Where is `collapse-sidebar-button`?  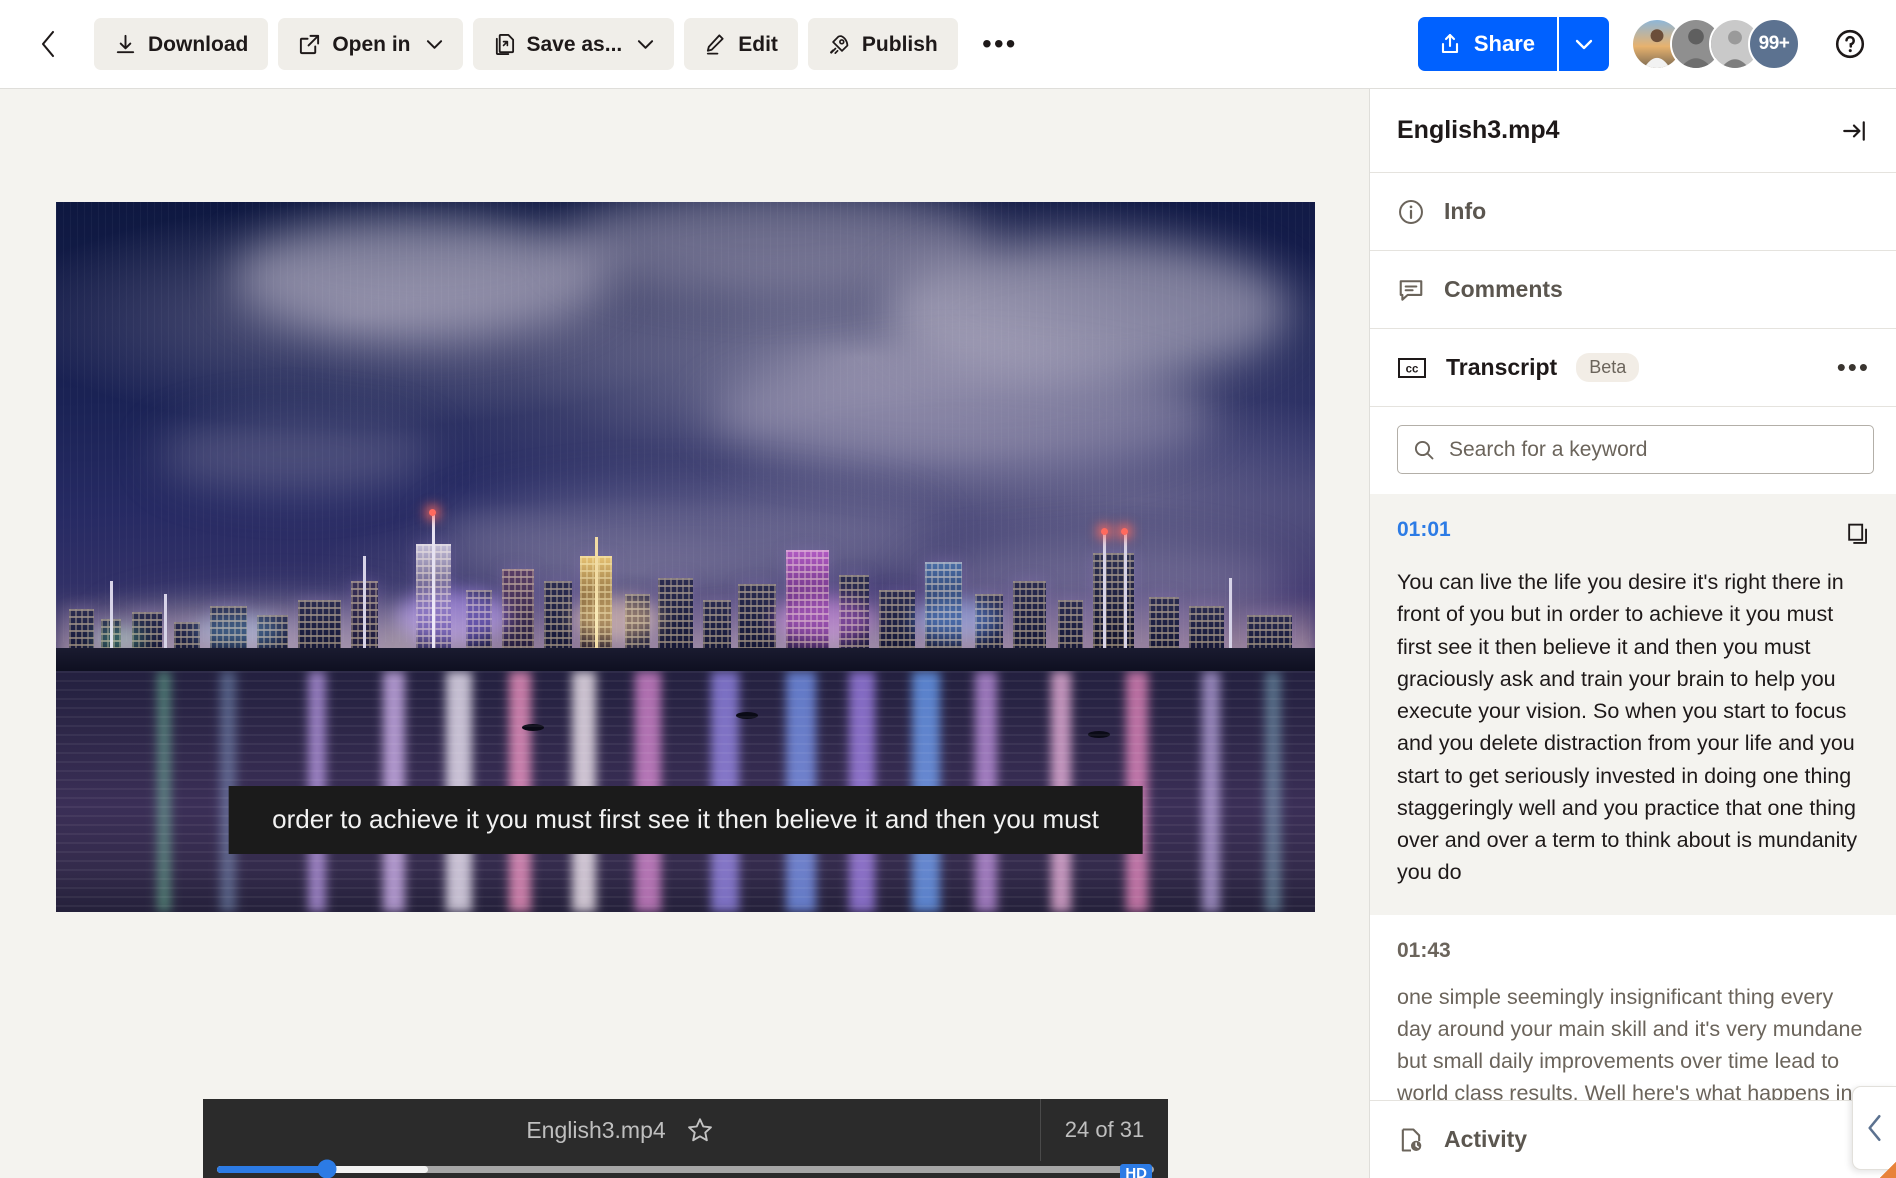 collapse-sidebar-button is located at coordinates (1854, 131).